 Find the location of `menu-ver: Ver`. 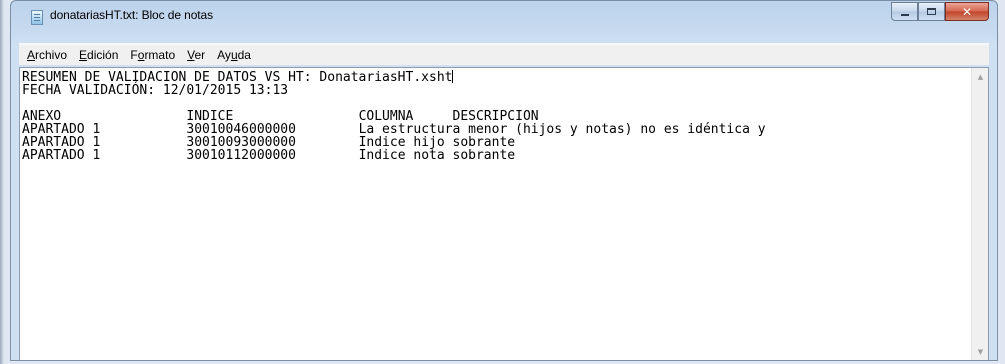

menu-ver: Ver is located at coordinates (196, 55).